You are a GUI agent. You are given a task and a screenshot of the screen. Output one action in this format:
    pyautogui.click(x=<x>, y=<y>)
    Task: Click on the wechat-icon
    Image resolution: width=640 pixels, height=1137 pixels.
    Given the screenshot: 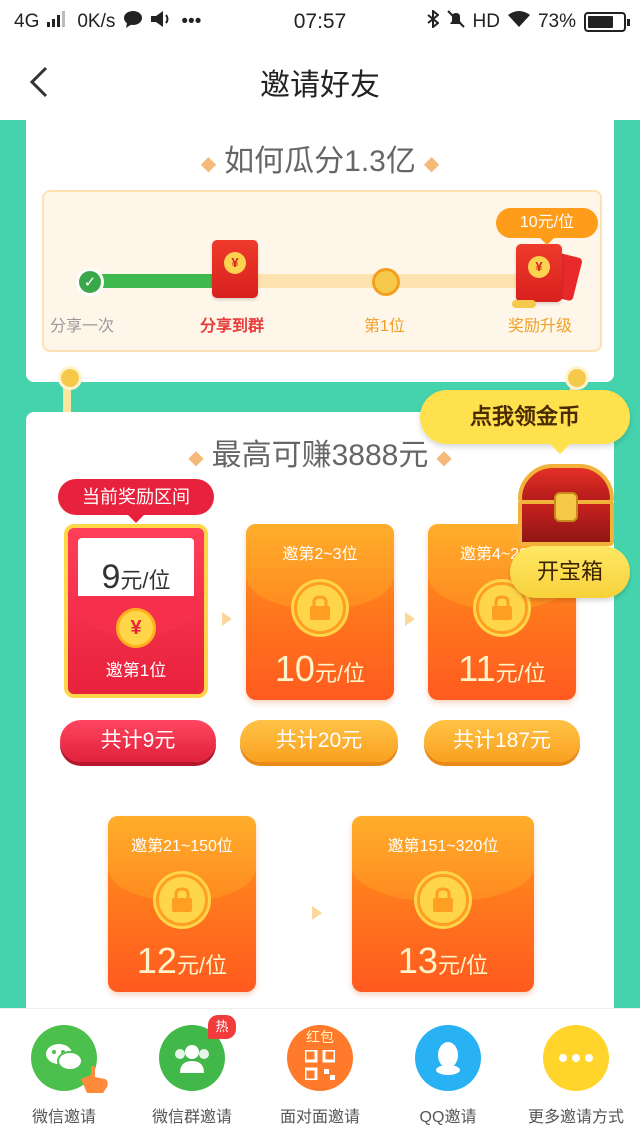 What is the action you would take?
    pyautogui.click(x=69, y=1059)
    